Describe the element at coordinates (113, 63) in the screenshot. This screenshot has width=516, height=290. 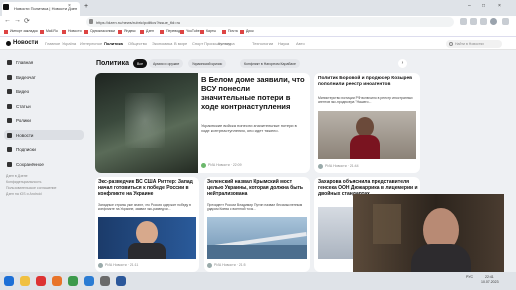
I see `section-title: Политика` at that location.